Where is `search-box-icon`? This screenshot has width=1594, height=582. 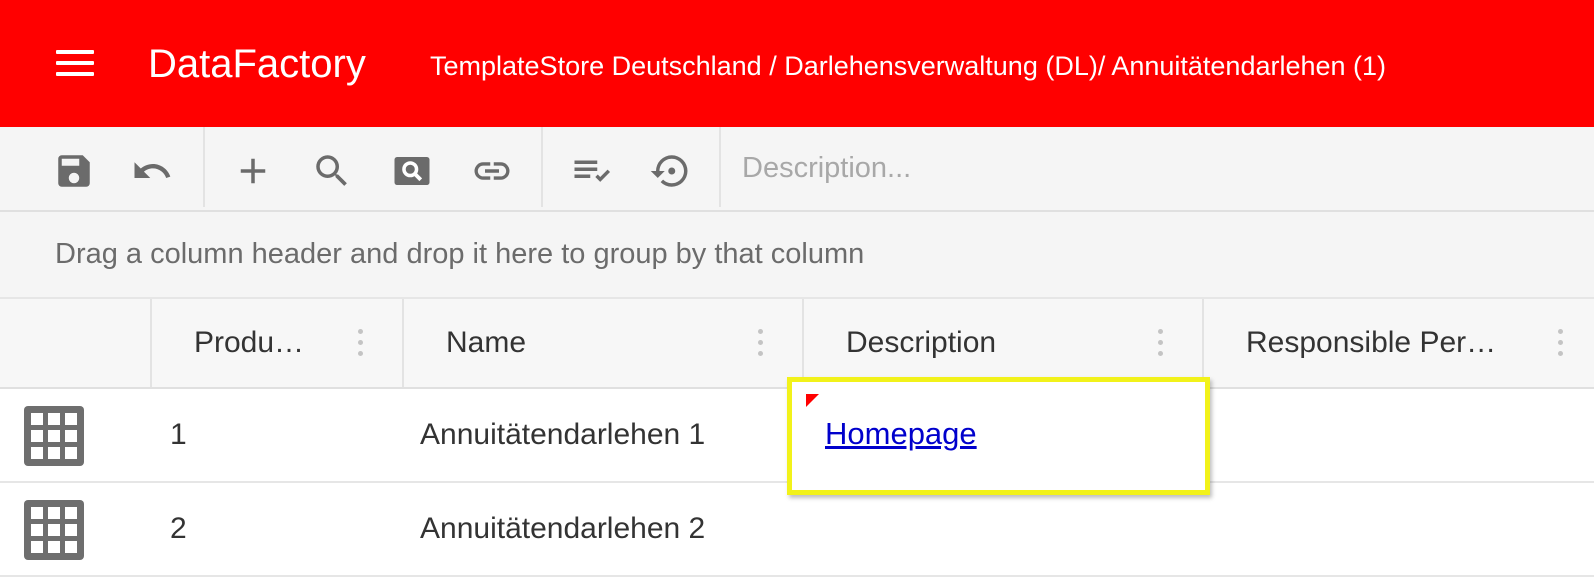
search-box-icon is located at coordinates (412, 171).